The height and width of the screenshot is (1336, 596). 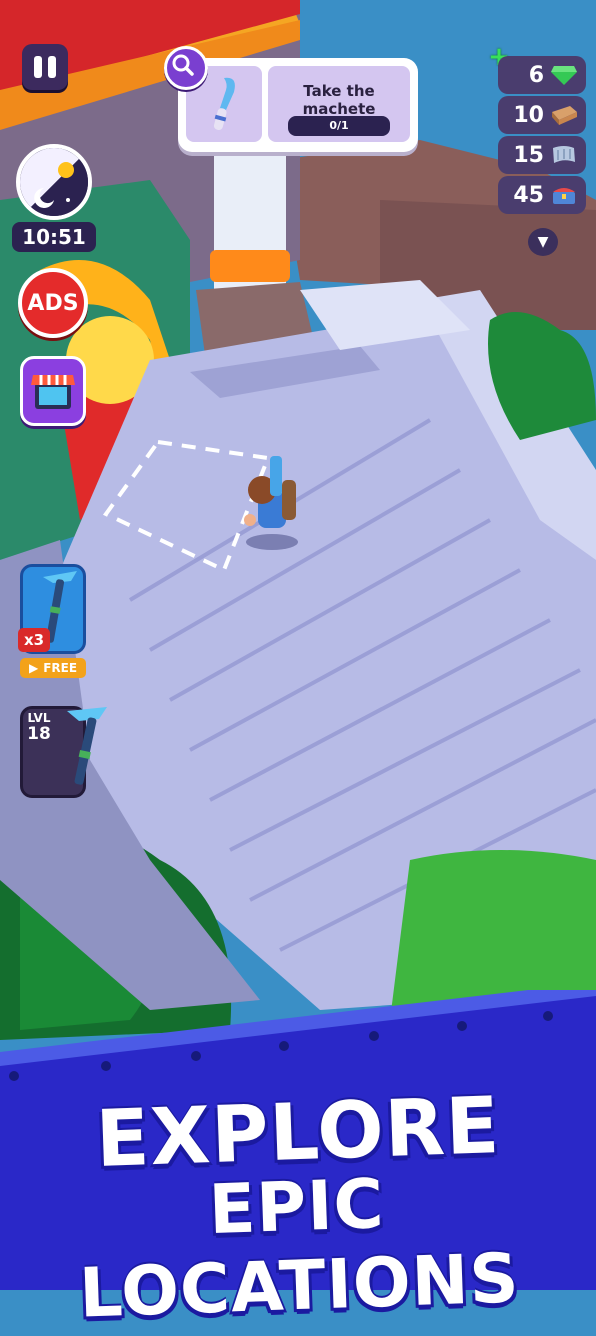 What do you see at coordinates (528, 195) in the screenshot?
I see `chest-value: 45` at bounding box center [528, 195].